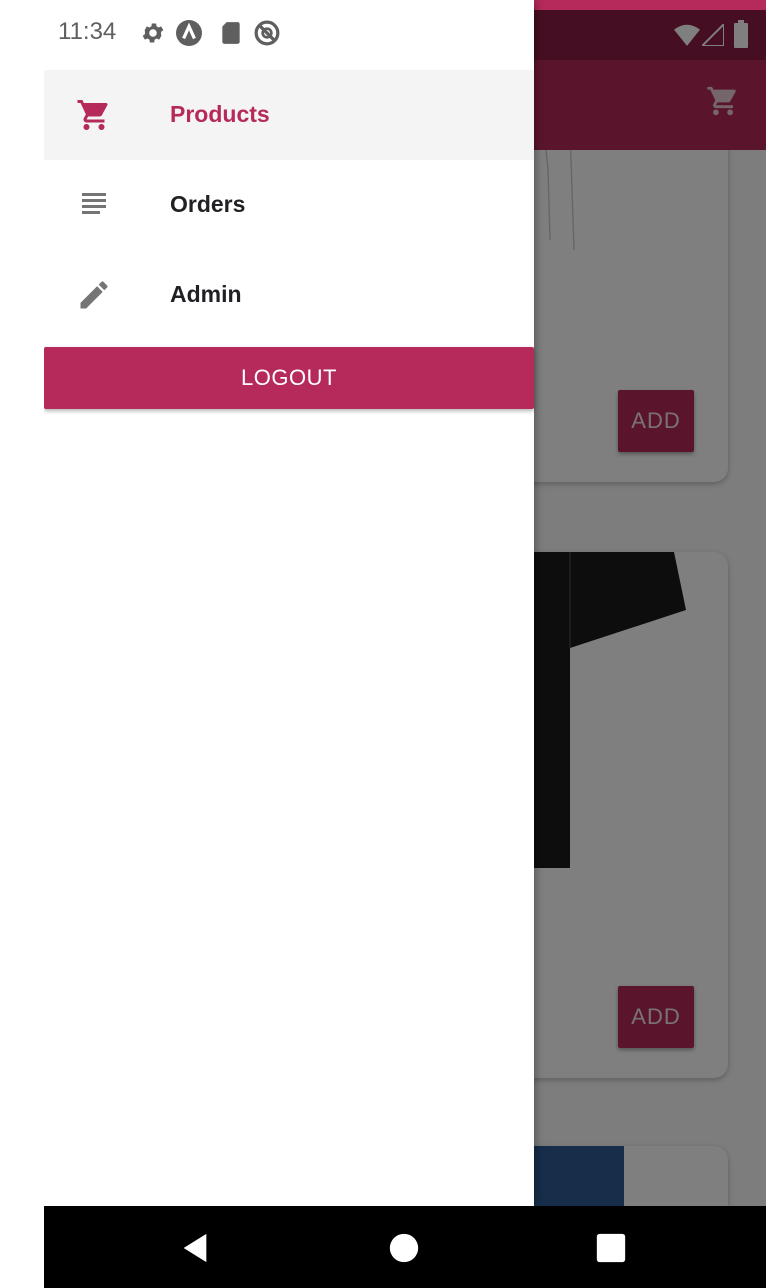 This screenshot has height=1288, width=766. I want to click on app-icon, so click(189, 33).